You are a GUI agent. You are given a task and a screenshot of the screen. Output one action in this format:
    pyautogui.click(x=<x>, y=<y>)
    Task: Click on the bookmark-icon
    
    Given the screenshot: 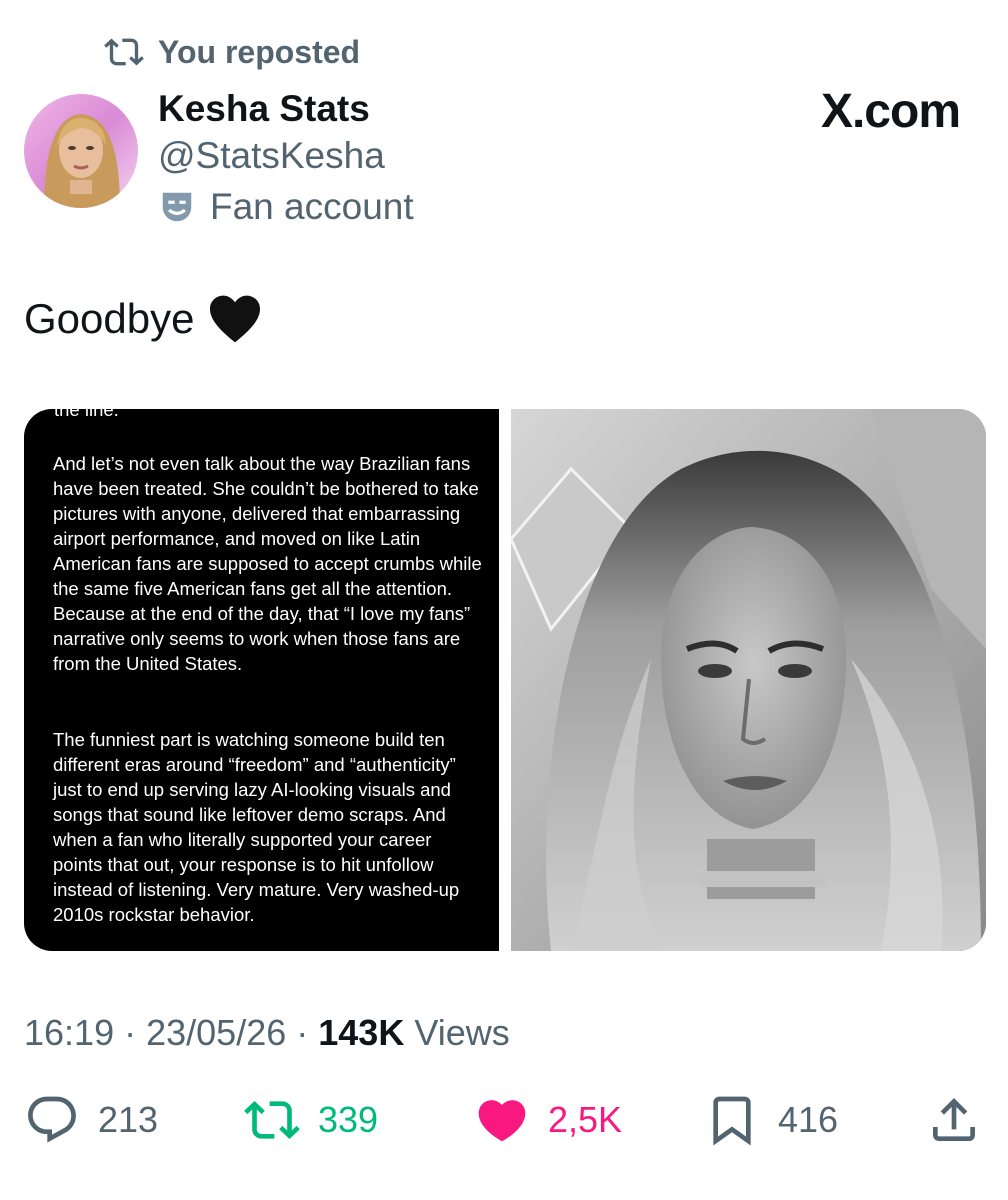 What is the action you would take?
    pyautogui.click(x=732, y=1121)
    